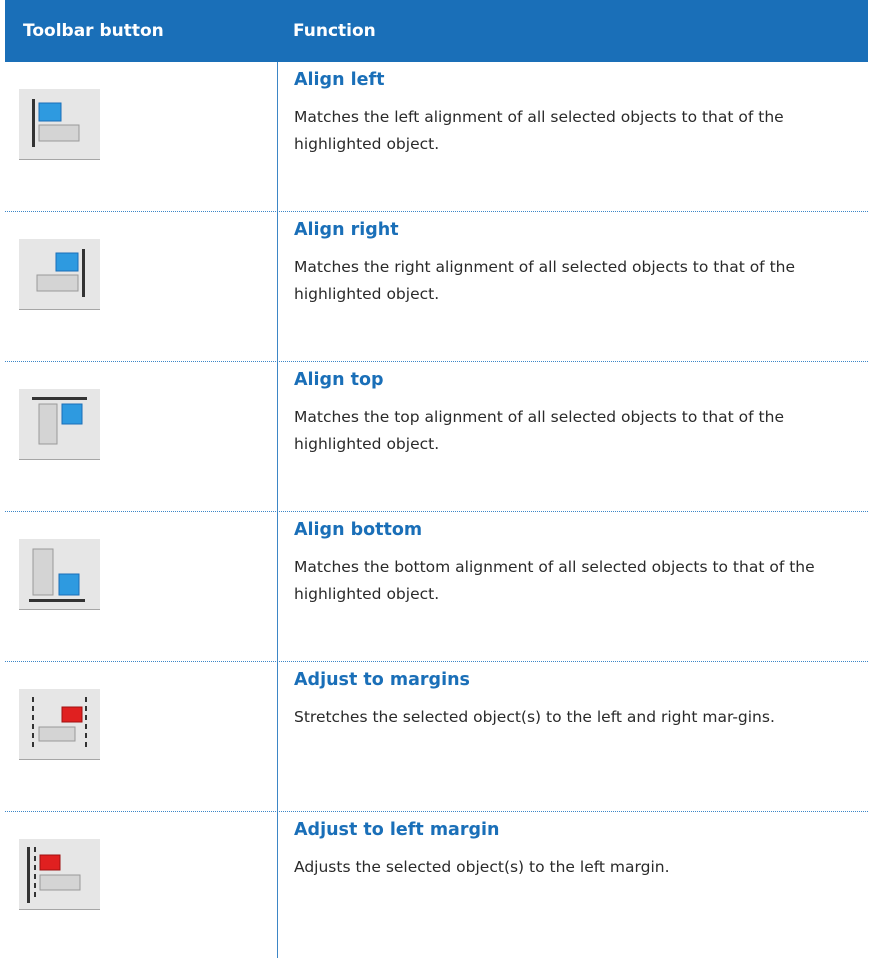  I want to click on adjust-to-margins-icon, so click(59, 724).